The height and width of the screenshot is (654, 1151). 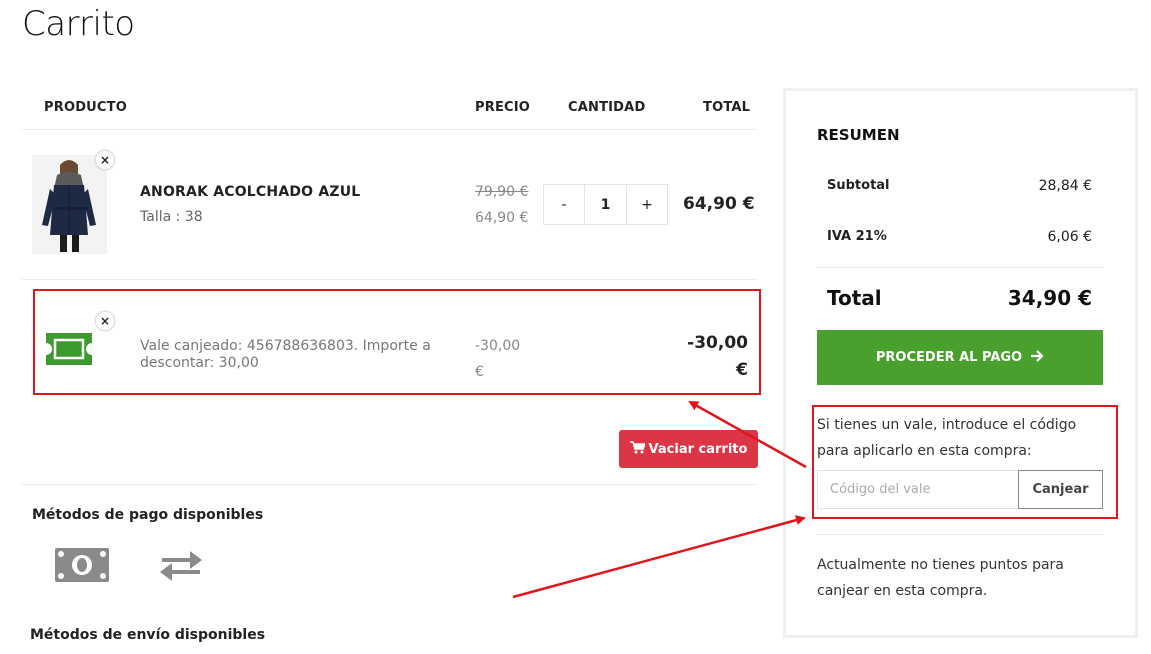 I want to click on page-title: Carrito, so click(x=78, y=24).